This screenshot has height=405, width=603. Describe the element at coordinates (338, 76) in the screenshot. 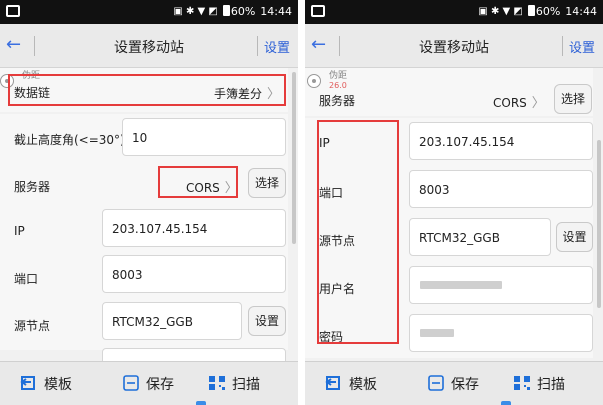

I see `solution-type: 伪距` at that location.